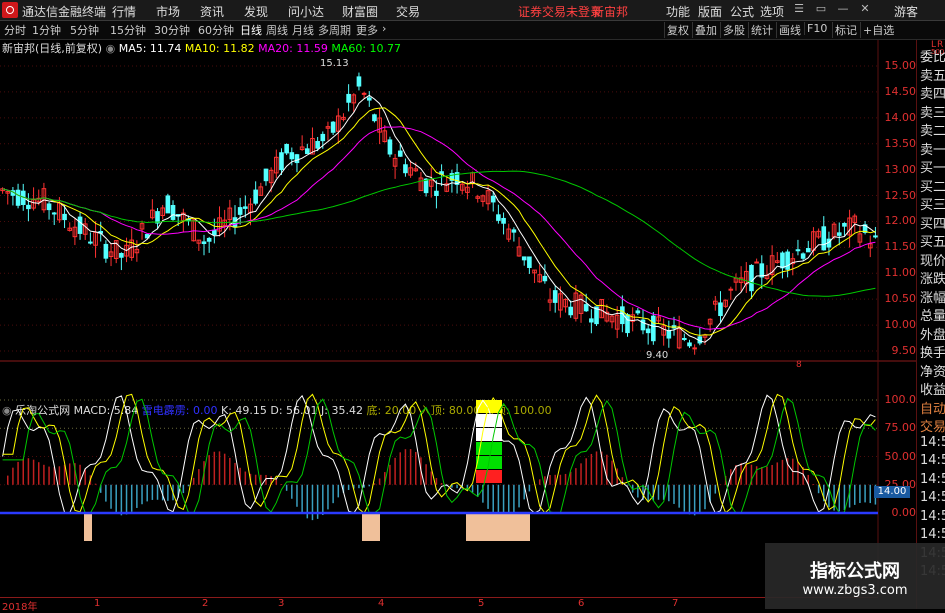 Image resolution: width=945 pixels, height=613 pixels. What do you see at coordinates (216, 30) in the screenshot?
I see `period-60min: 60分钟` at bounding box center [216, 30].